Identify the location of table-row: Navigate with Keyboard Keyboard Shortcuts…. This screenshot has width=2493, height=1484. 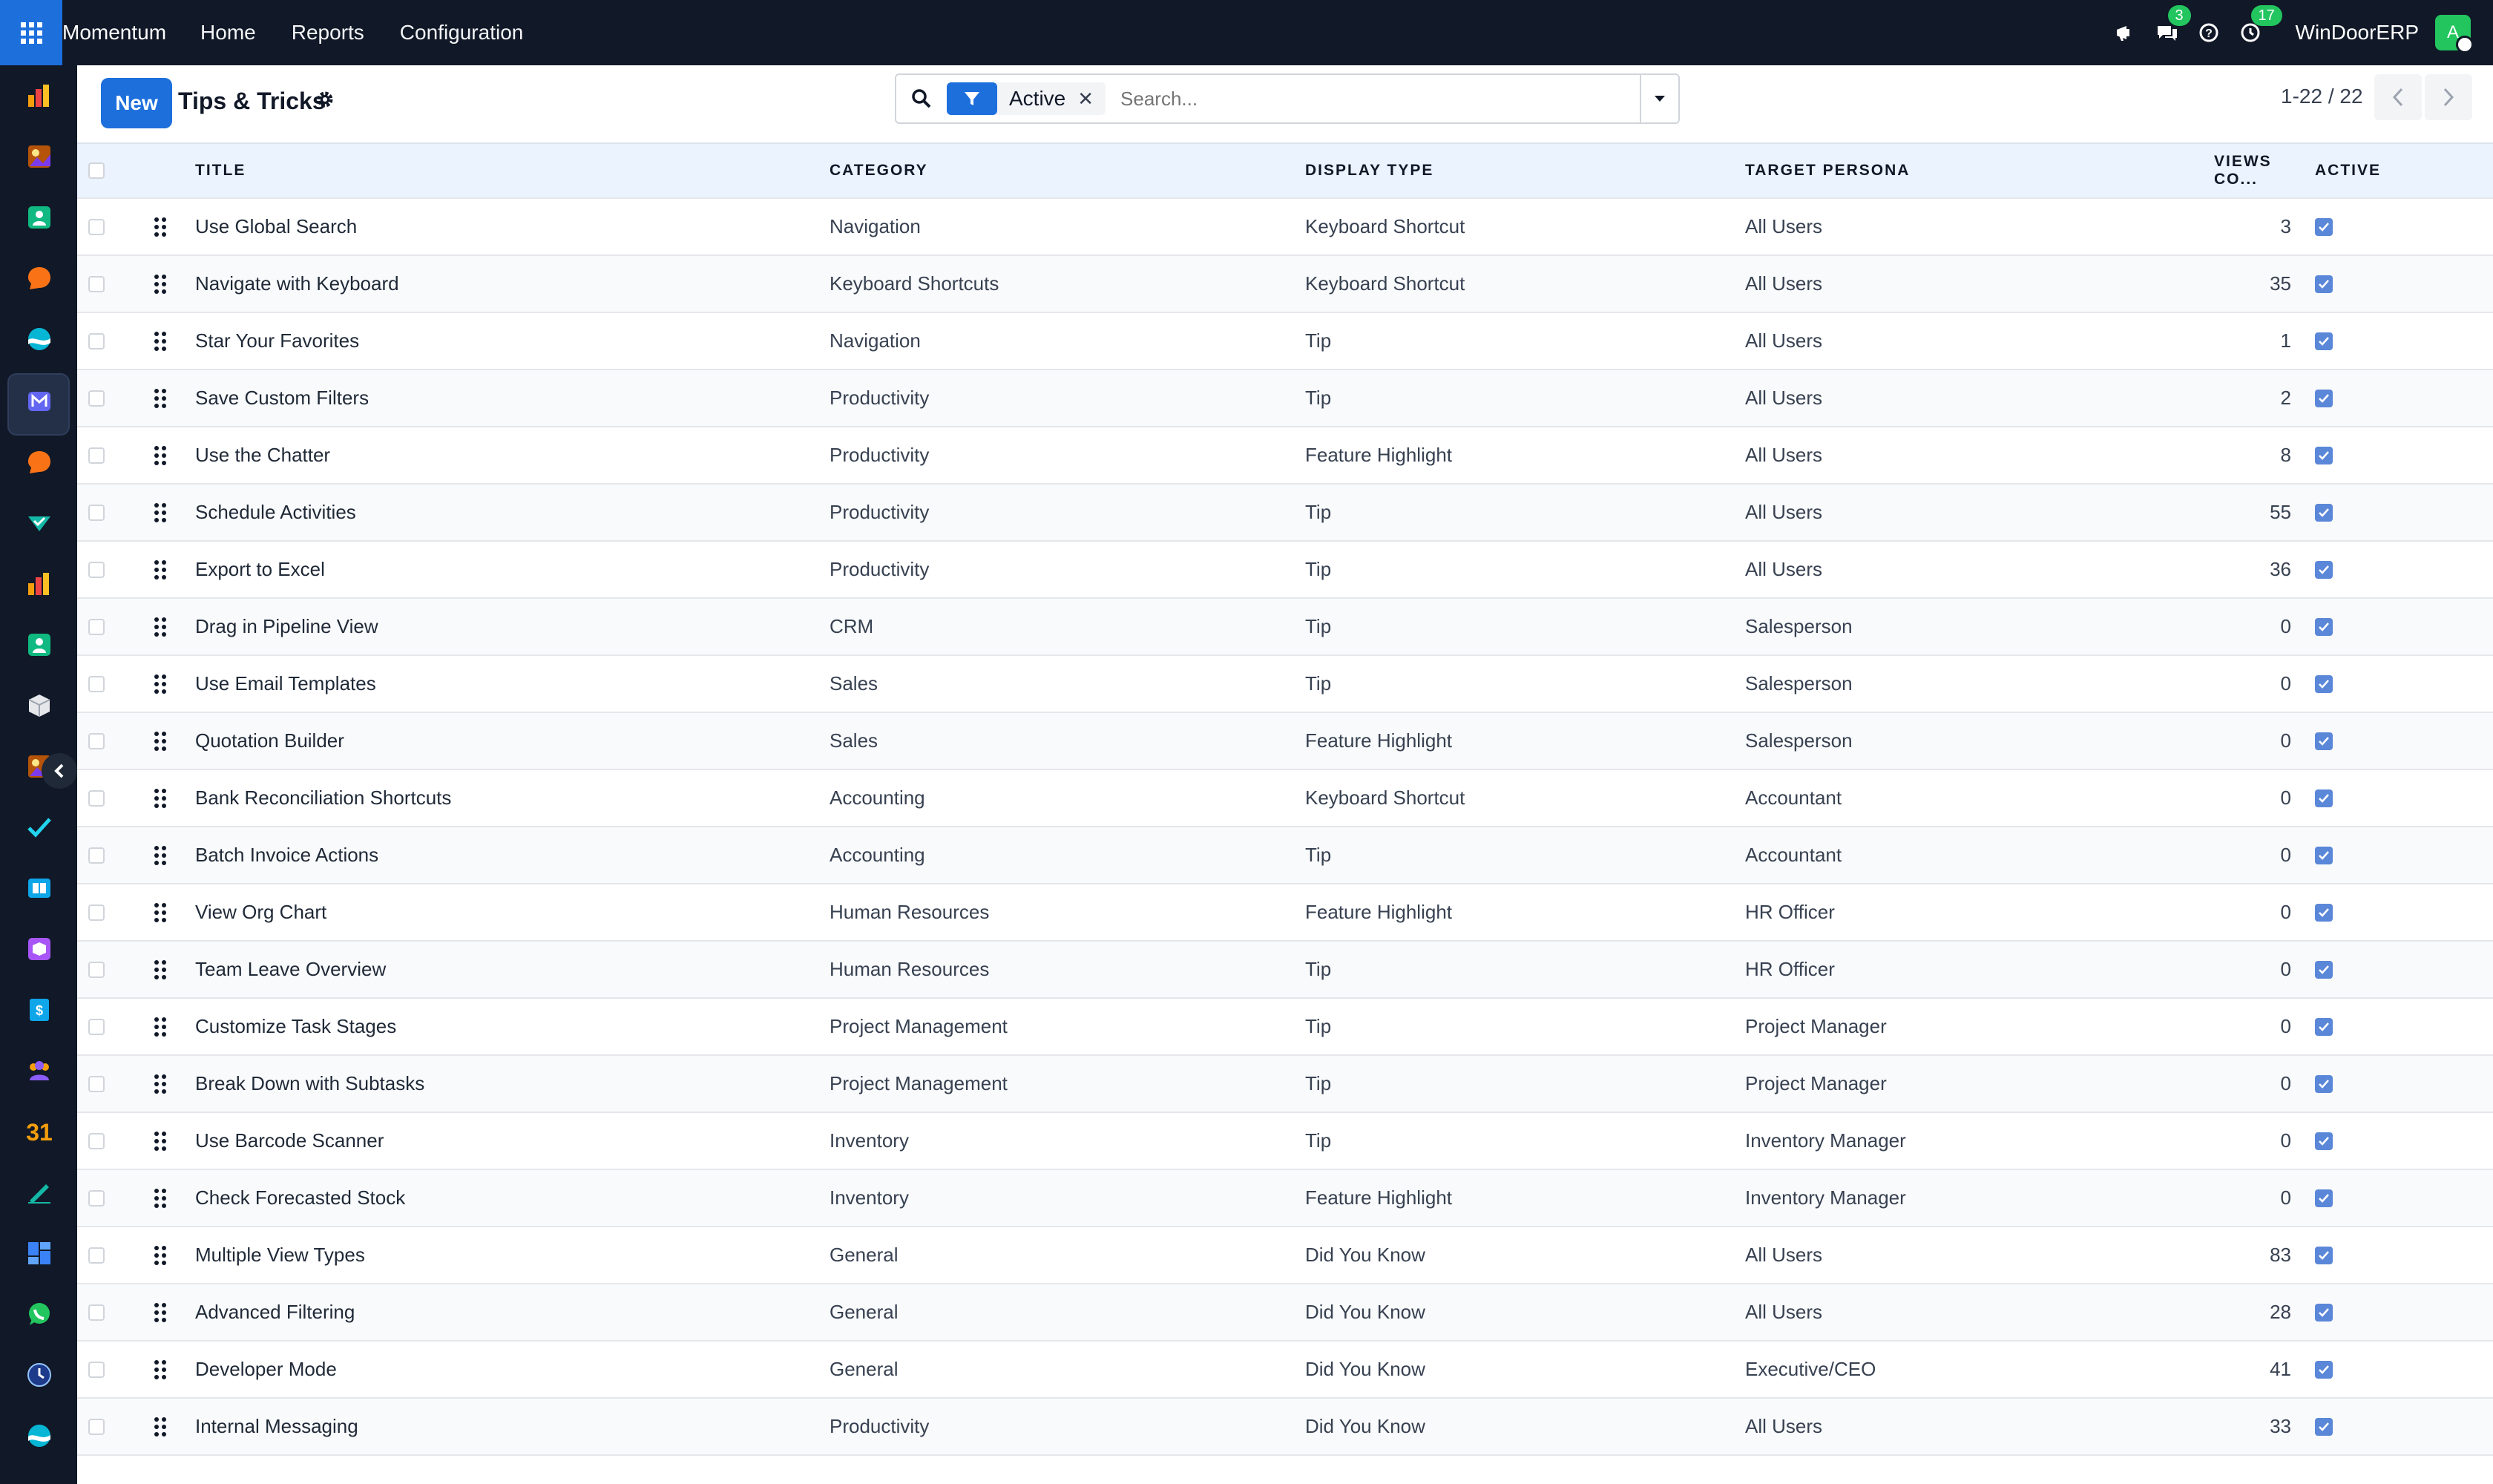
(1285, 284).